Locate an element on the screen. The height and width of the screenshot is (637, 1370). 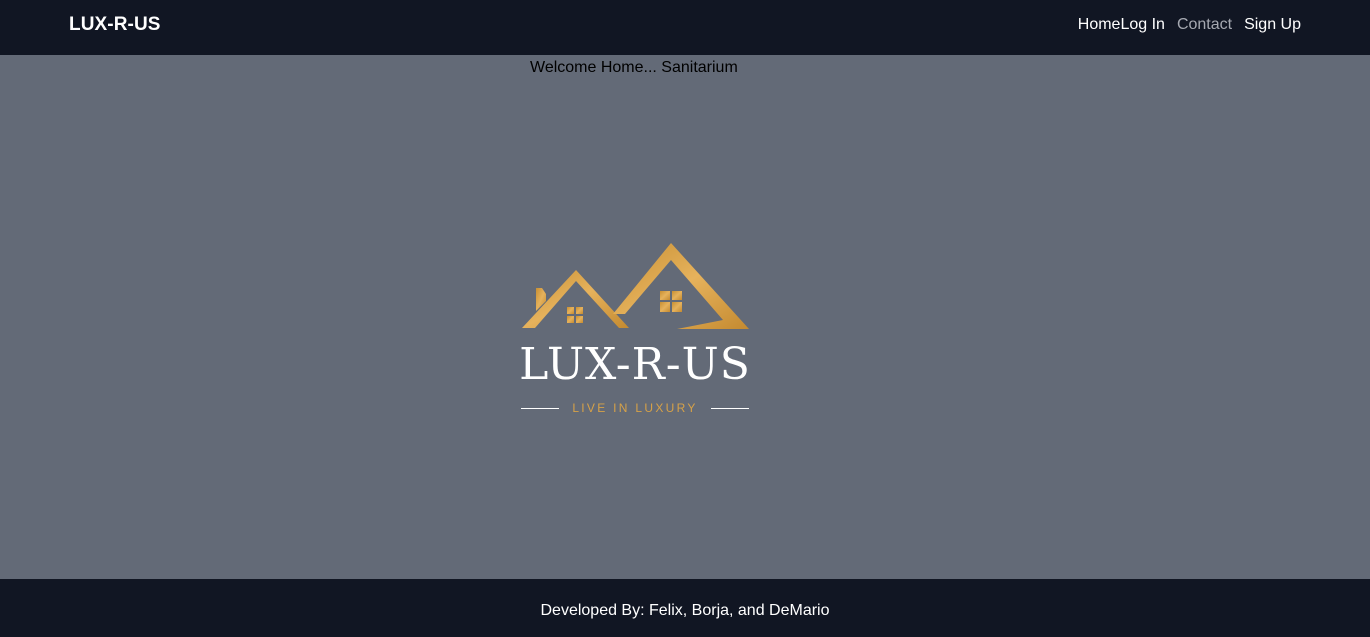
nav-link-signup: Sign Up is located at coordinates (1272, 25).